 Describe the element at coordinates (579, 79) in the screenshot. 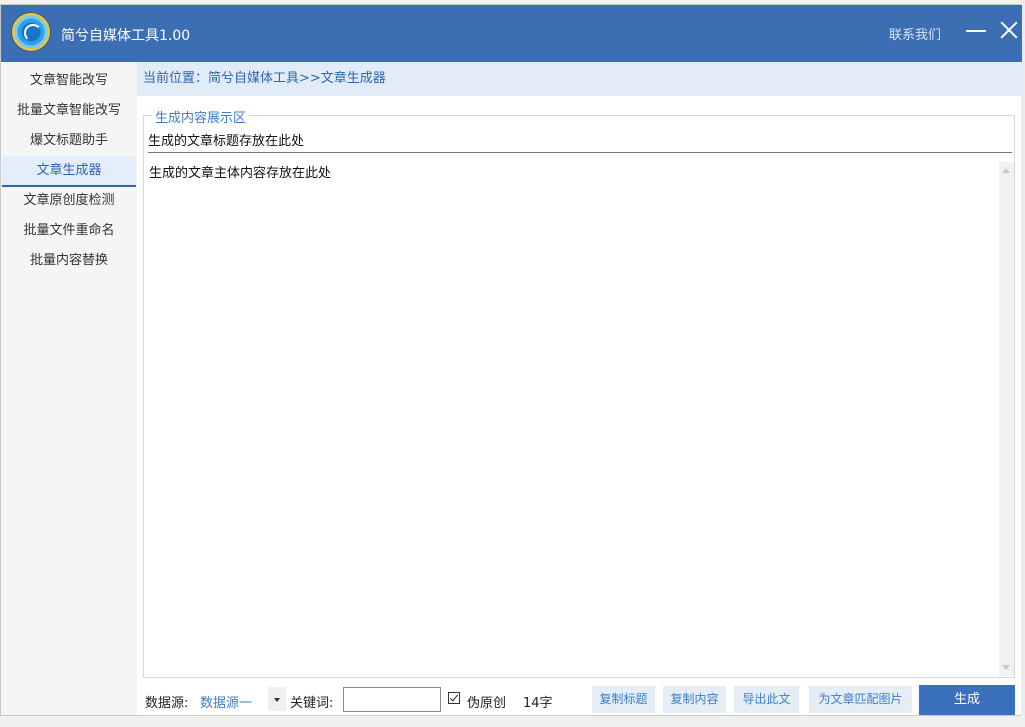

I see `breadcrumb: 当前位置：简兮自媒体工具>>文章生成器` at that location.